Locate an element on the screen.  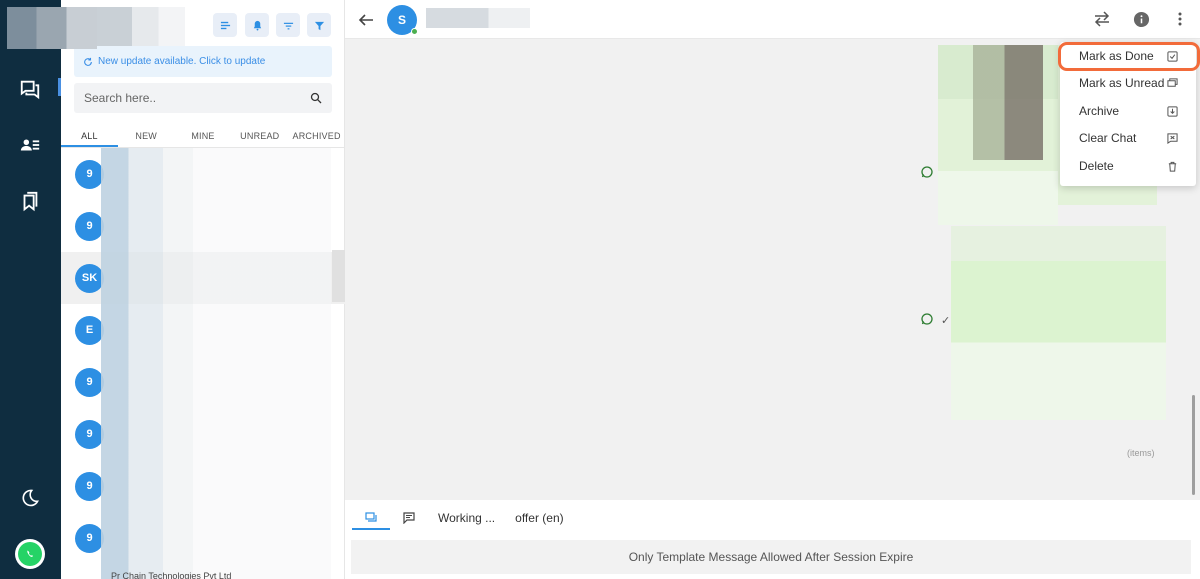
avatar: E is located at coordinates (89, 330).